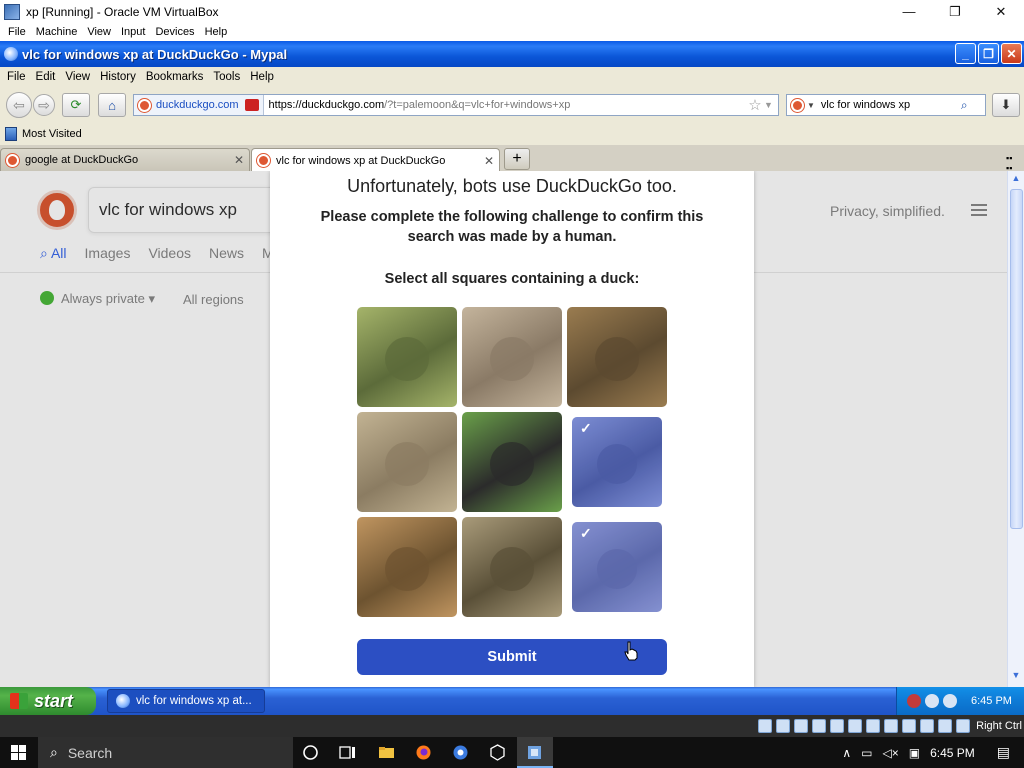  What do you see at coordinates (771, 105) in the screenshot?
I see `url-history-dropdown-icon: ▼` at bounding box center [771, 105].